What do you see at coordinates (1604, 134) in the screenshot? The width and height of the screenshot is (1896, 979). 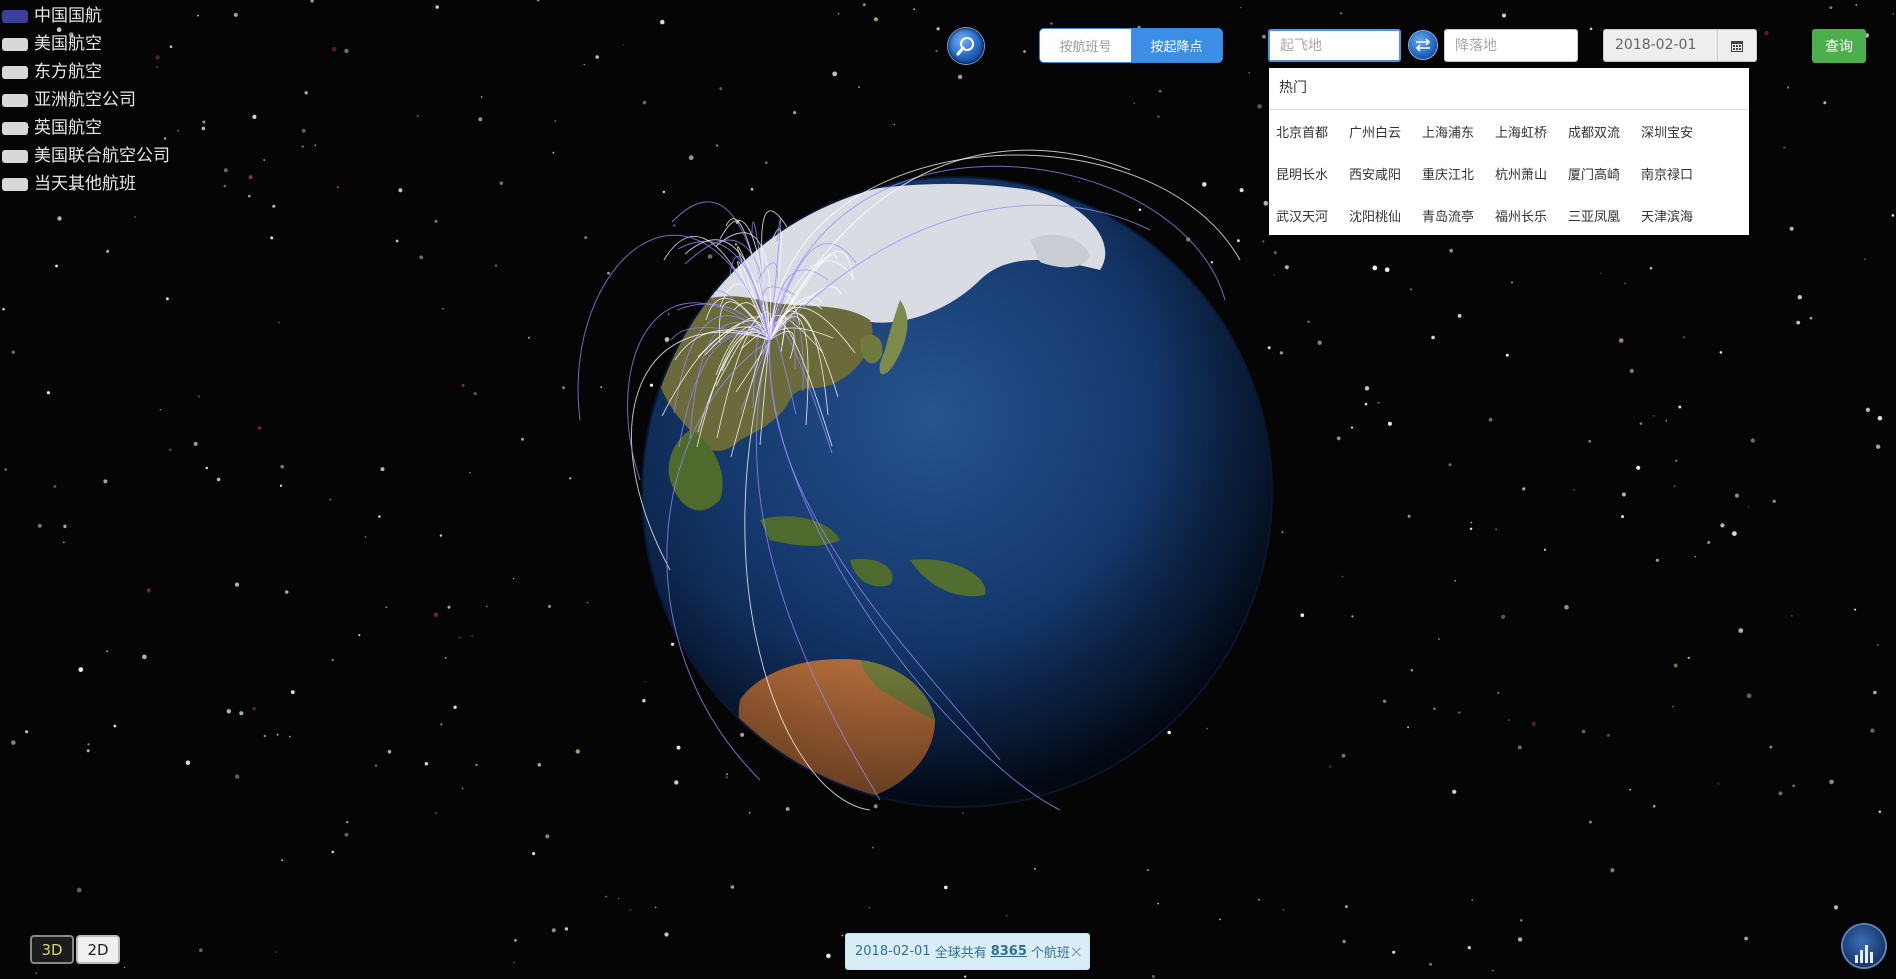 I see `hot-airport-option: 成都双流` at bounding box center [1604, 134].